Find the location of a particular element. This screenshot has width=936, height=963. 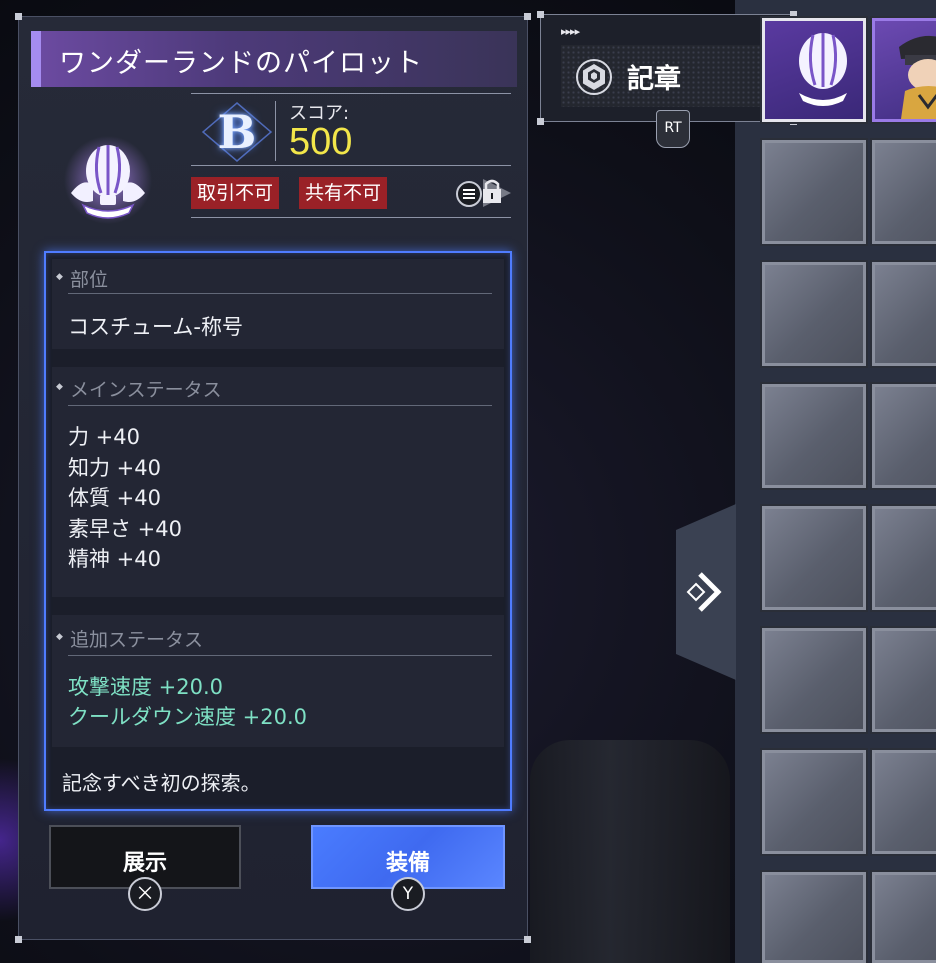

emblem-category-icon is located at coordinates (594, 77).